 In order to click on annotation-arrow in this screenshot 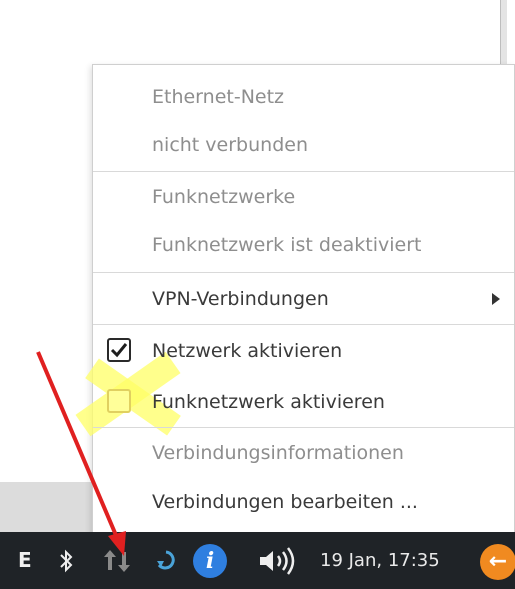, I will do `click(81, 453)`.